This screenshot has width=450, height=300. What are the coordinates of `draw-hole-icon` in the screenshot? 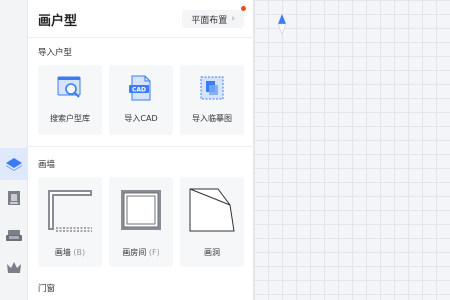 It's located at (212, 210).